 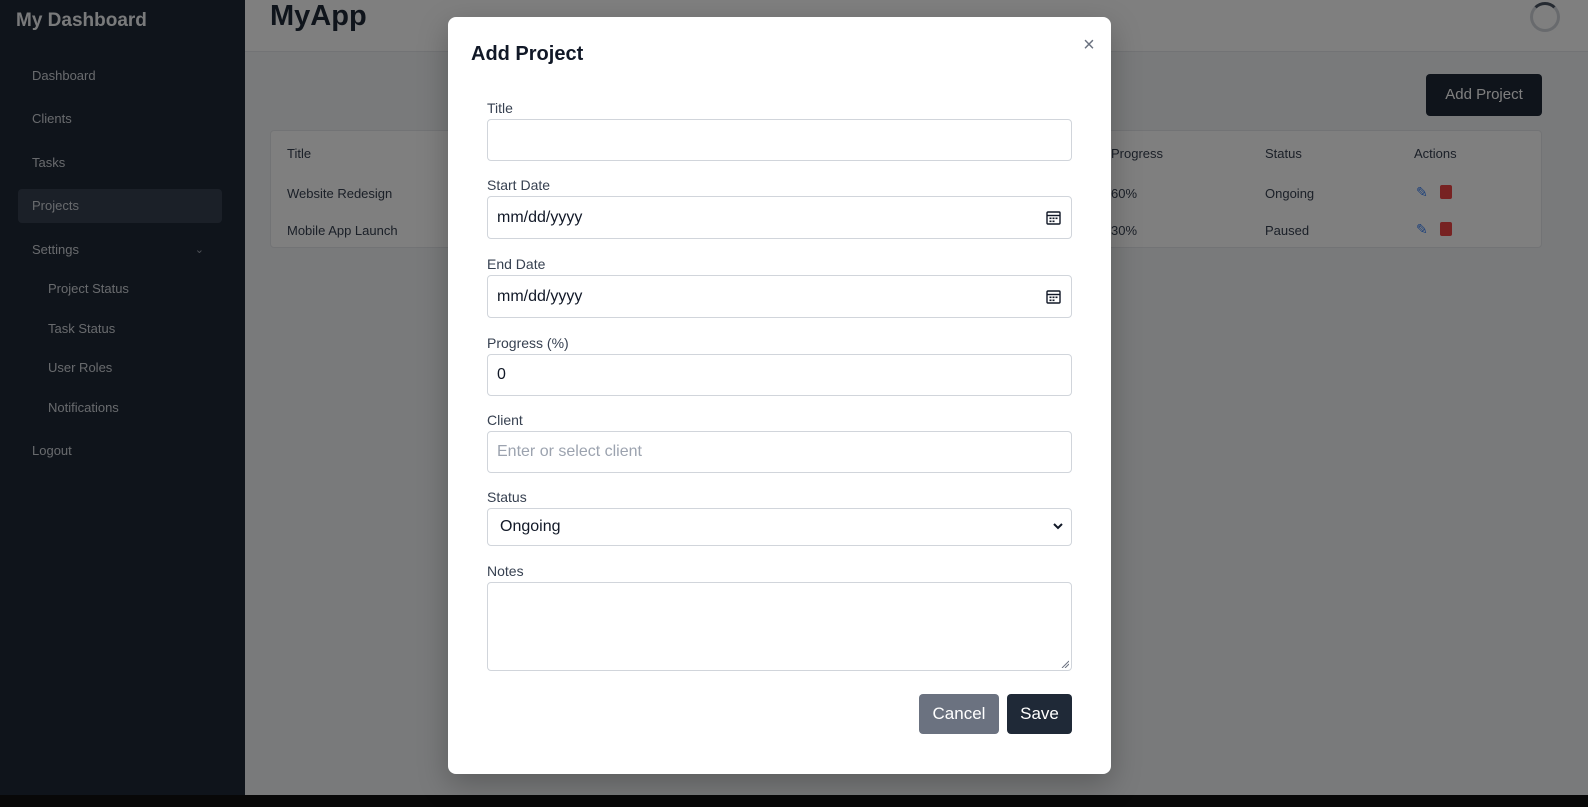 I want to click on progress-input: 0, so click(x=779, y=375).